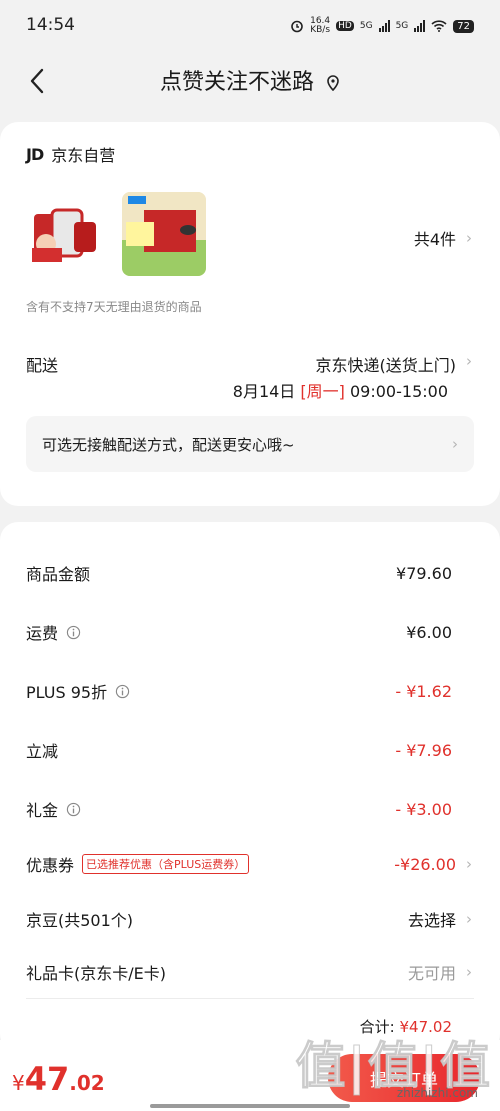 Image resolution: width=500 pixels, height=1111 pixels. I want to click on divider, so click(250, 998).